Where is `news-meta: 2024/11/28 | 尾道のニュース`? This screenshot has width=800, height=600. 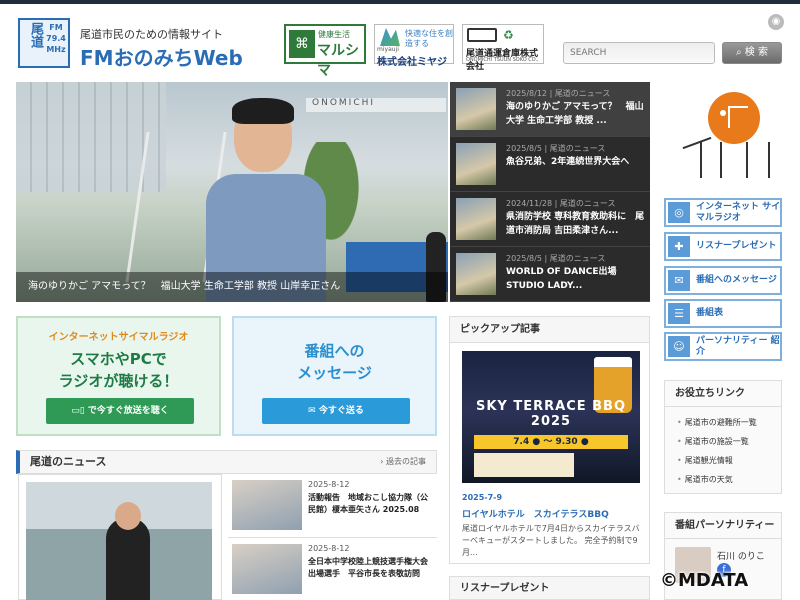
news-meta: 2024/11/28 | 尾道のニュース is located at coordinates (561, 203).